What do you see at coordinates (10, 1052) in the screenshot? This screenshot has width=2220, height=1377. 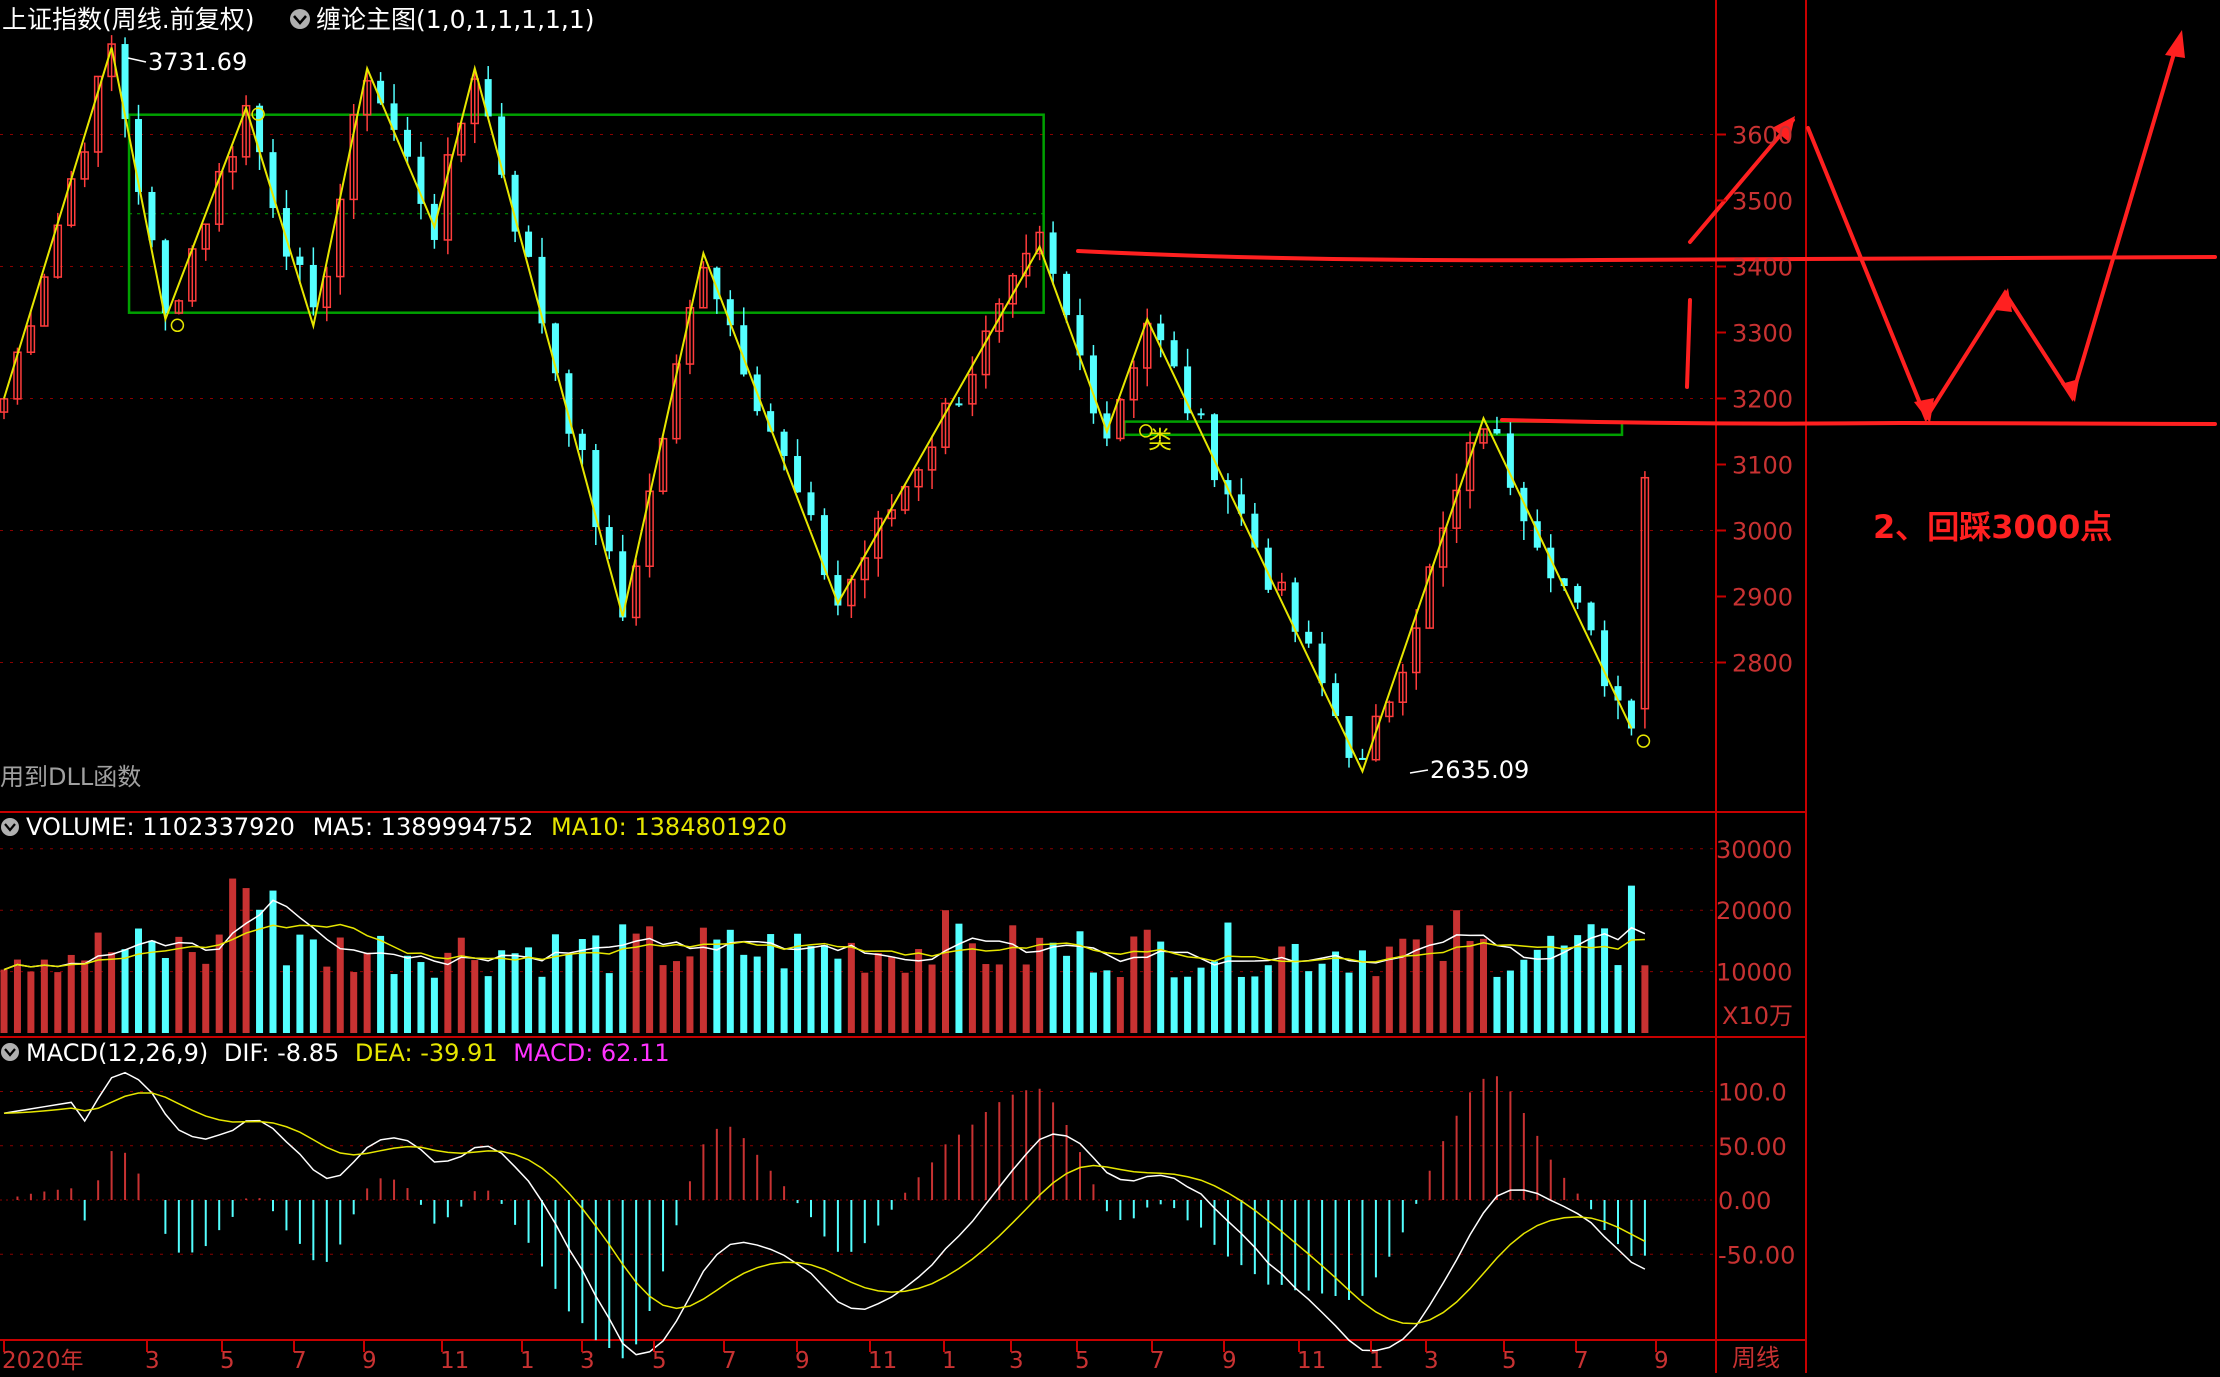 I see `macd-dropdown-icon` at bounding box center [10, 1052].